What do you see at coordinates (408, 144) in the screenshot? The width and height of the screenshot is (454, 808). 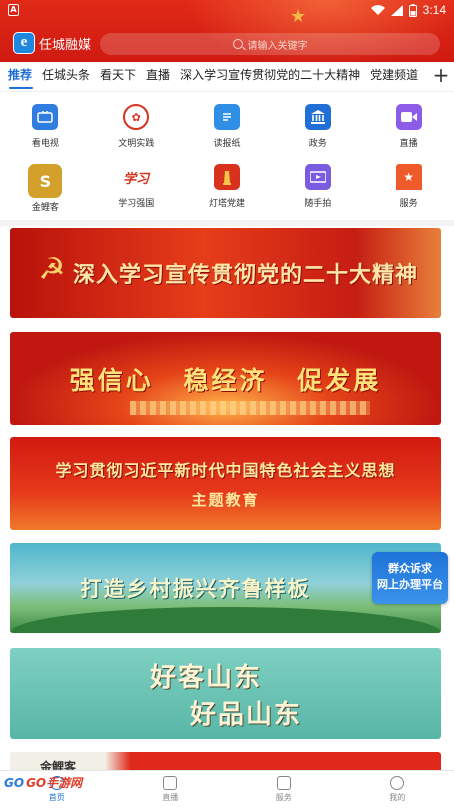 I see `grid-item-label: 直播` at bounding box center [408, 144].